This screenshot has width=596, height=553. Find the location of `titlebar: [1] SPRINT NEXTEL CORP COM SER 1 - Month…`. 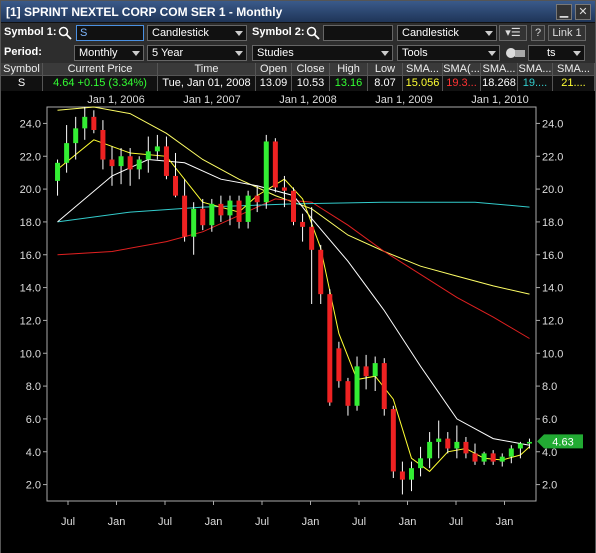

titlebar: [1] SPRINT NEXTEL CORP COM SER 1 - Month… is located at coordinates (298, 12).